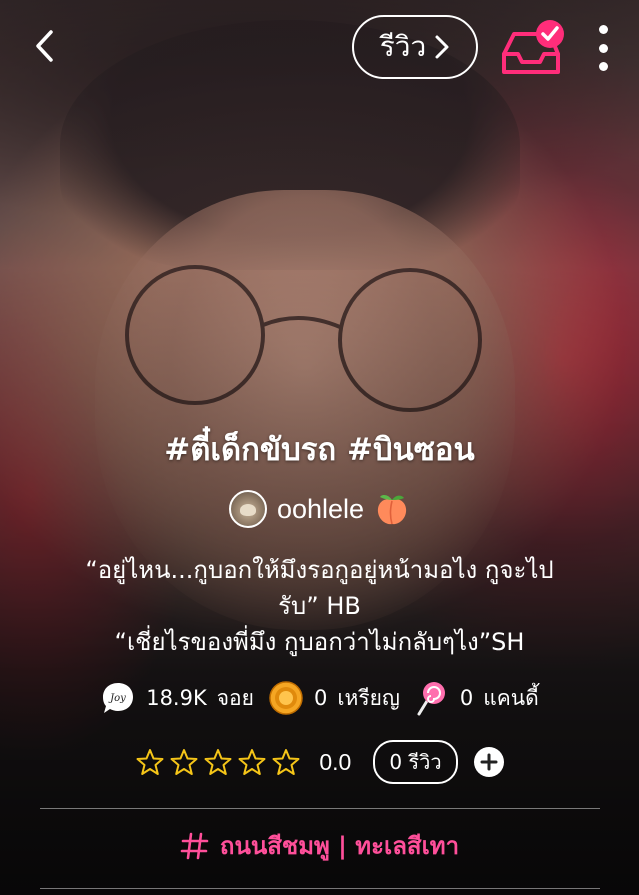  I want to click on peach-icon, so click(392, 510).